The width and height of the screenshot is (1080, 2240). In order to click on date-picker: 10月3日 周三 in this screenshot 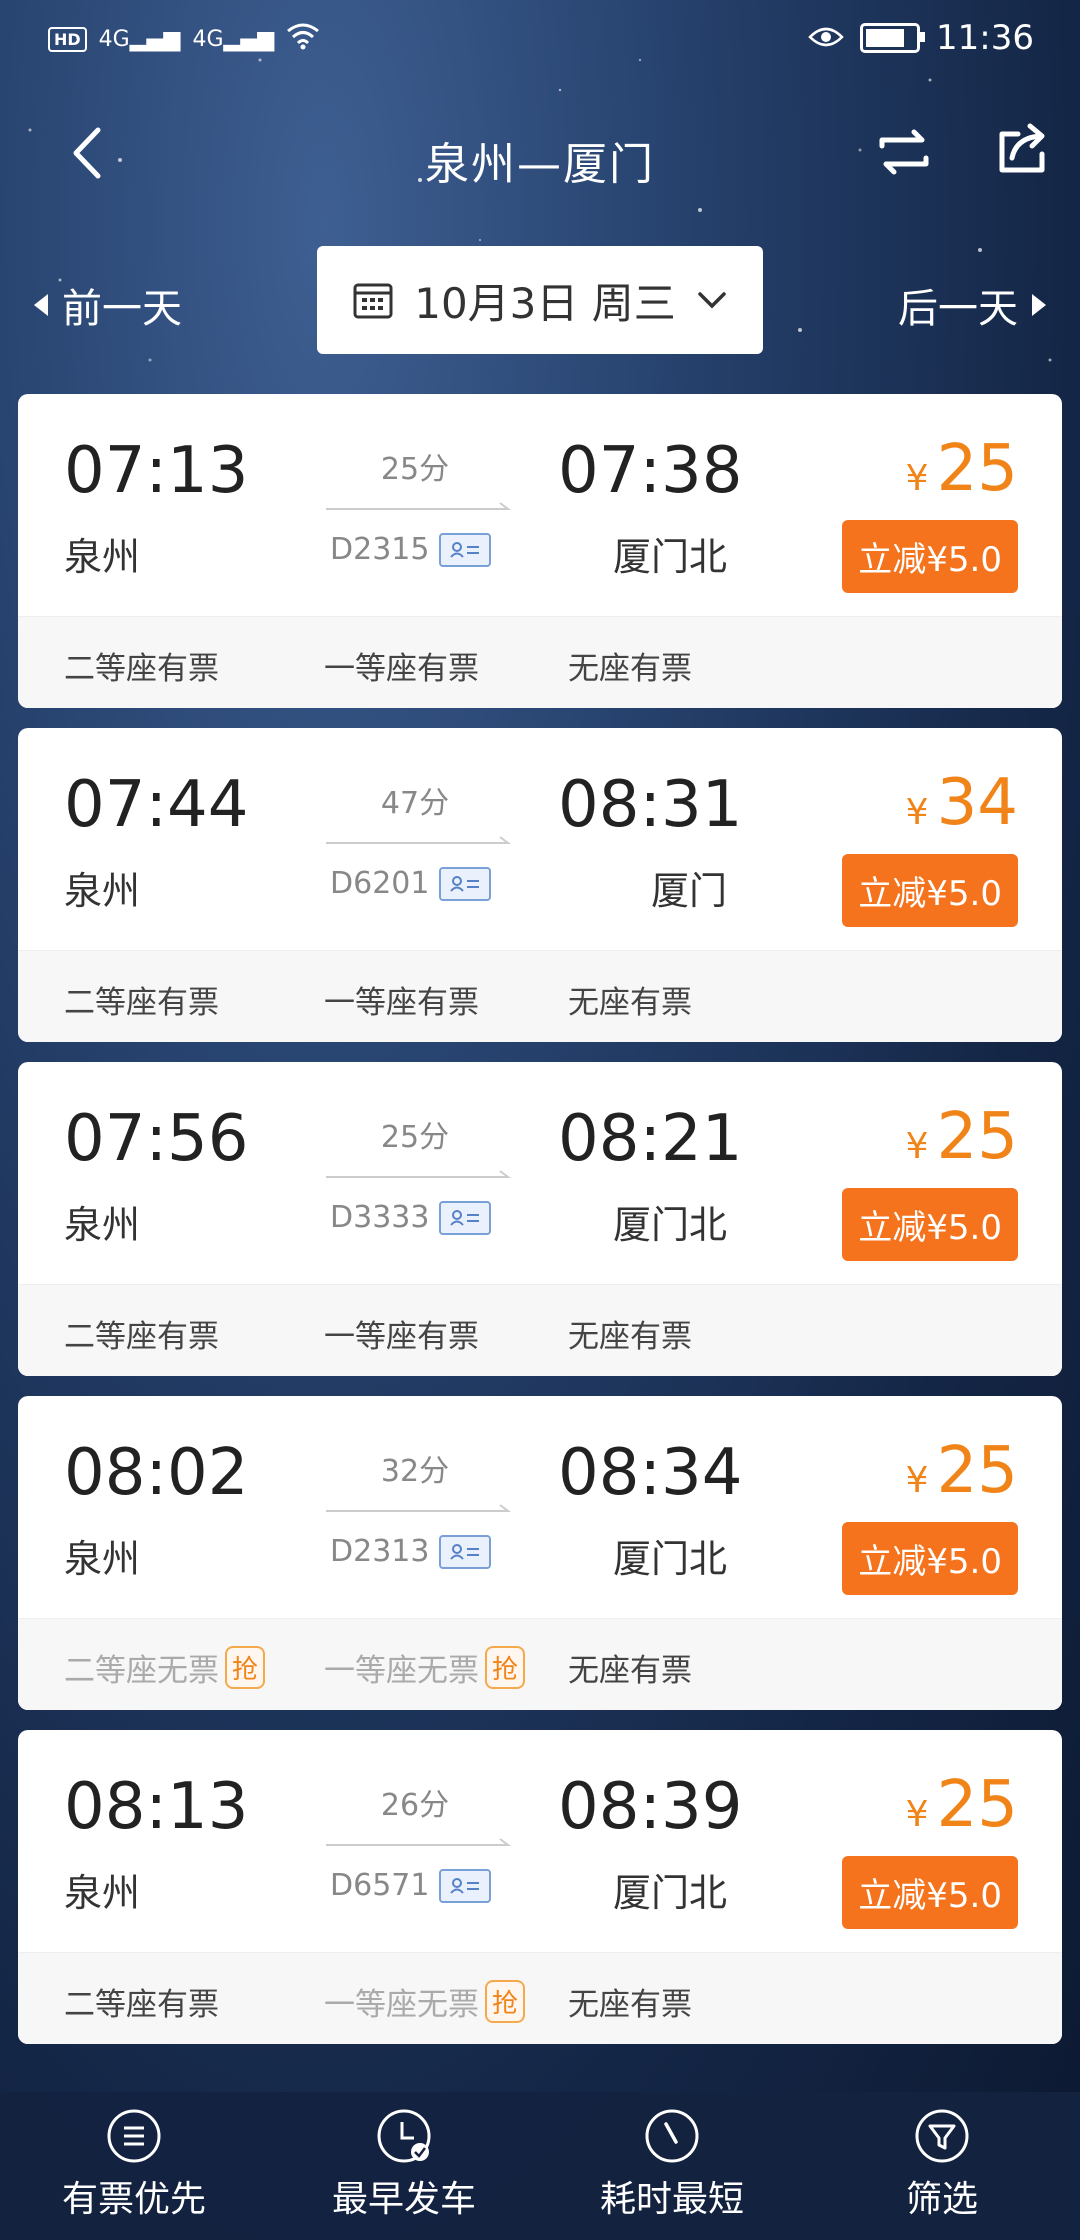, I will do `click(540, 300)`.